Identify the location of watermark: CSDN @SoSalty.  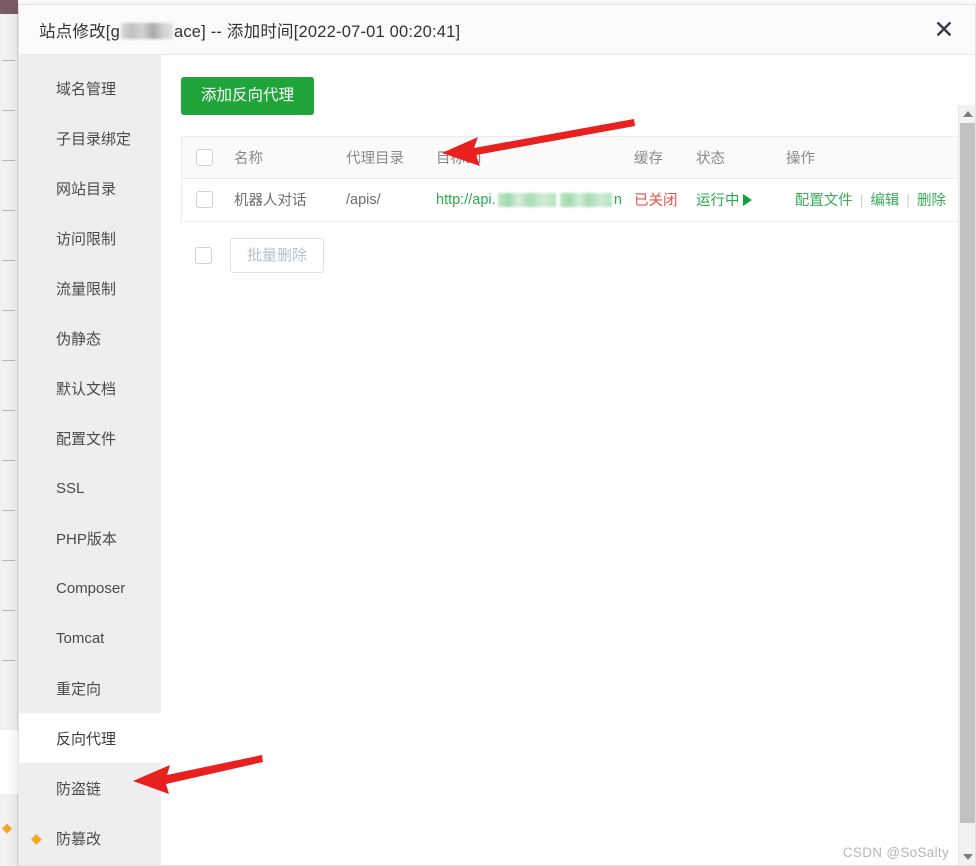
(895, 852).